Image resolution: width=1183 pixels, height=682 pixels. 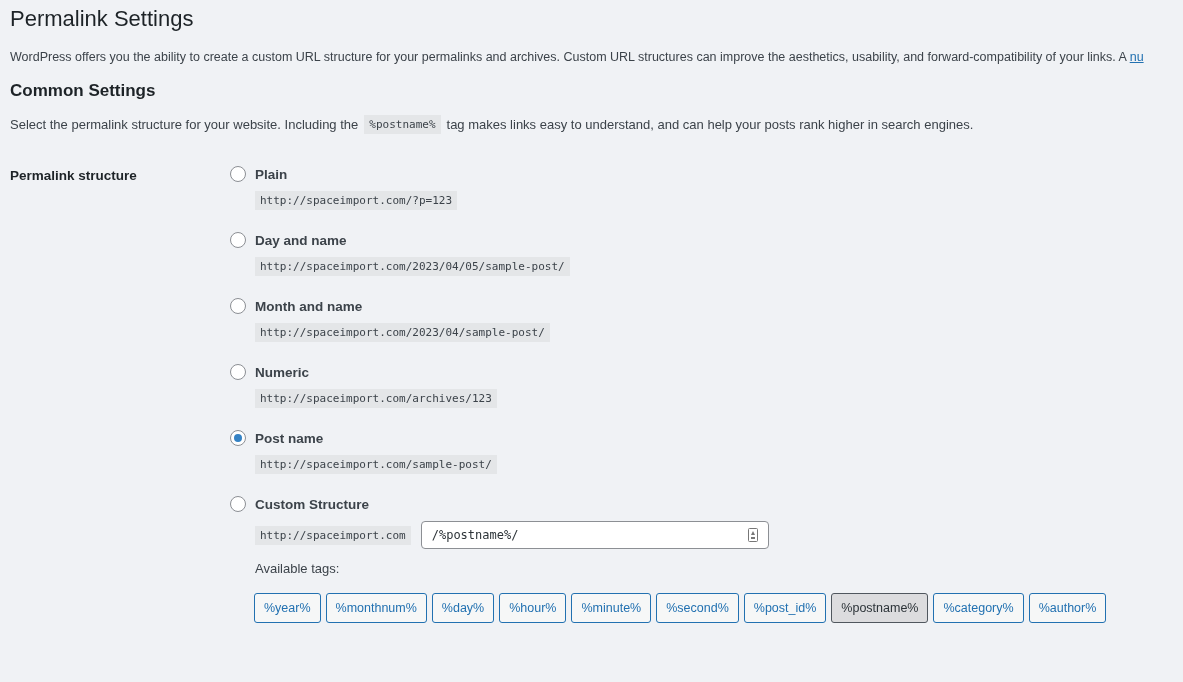 I want to click on tag-button: %post_id%, so click(x=785, y=608).